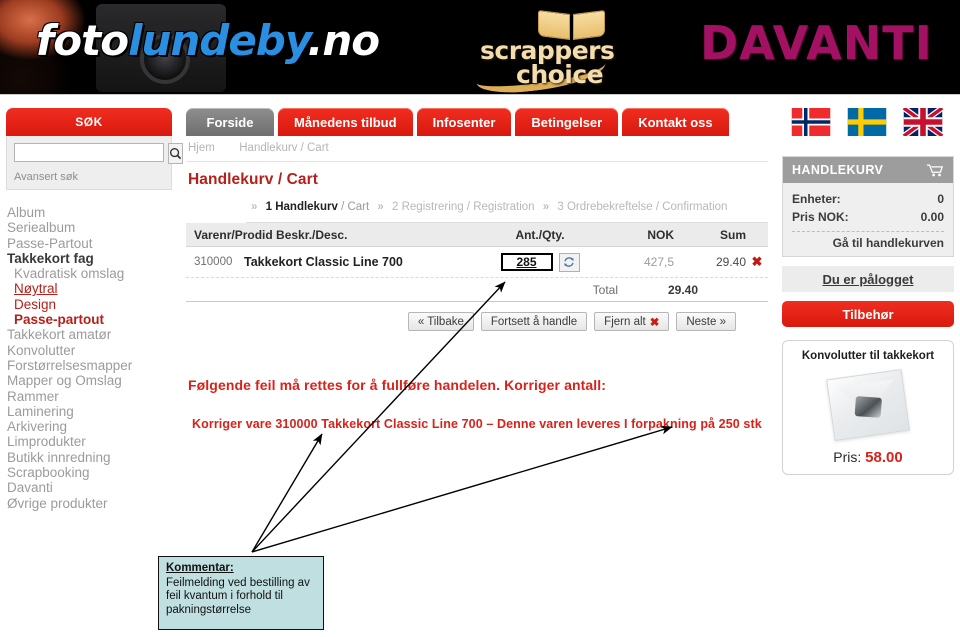 The height and width of the screenshot is (637, 960). I want to click on product-card-title: Konvolutter til takkekort, so click(868, 356).